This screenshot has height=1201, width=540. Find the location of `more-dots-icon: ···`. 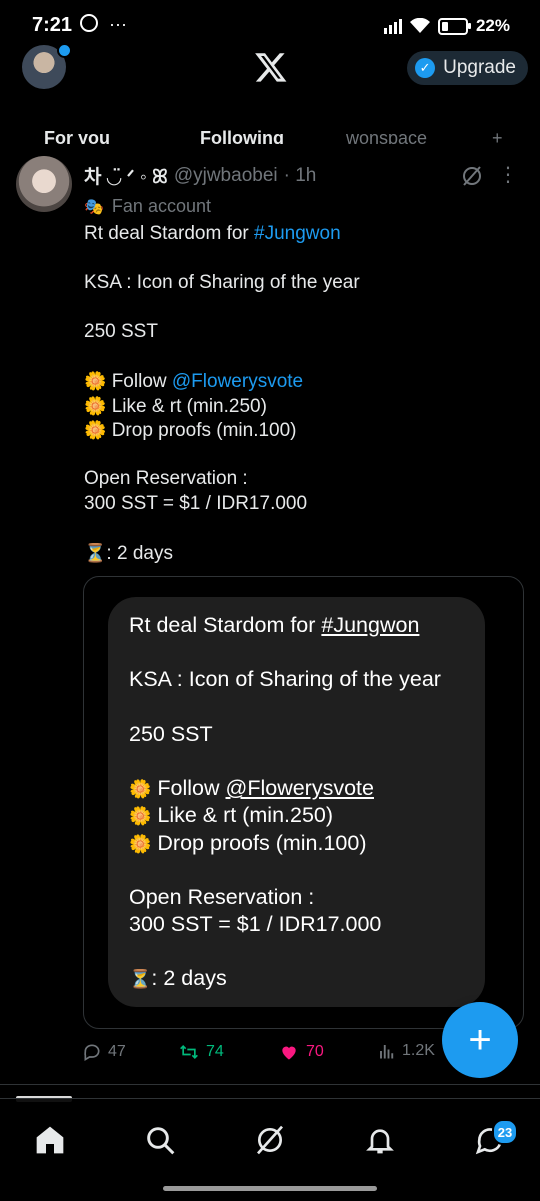

more-dots-icon: ··· is located at coordinates (118, 24).